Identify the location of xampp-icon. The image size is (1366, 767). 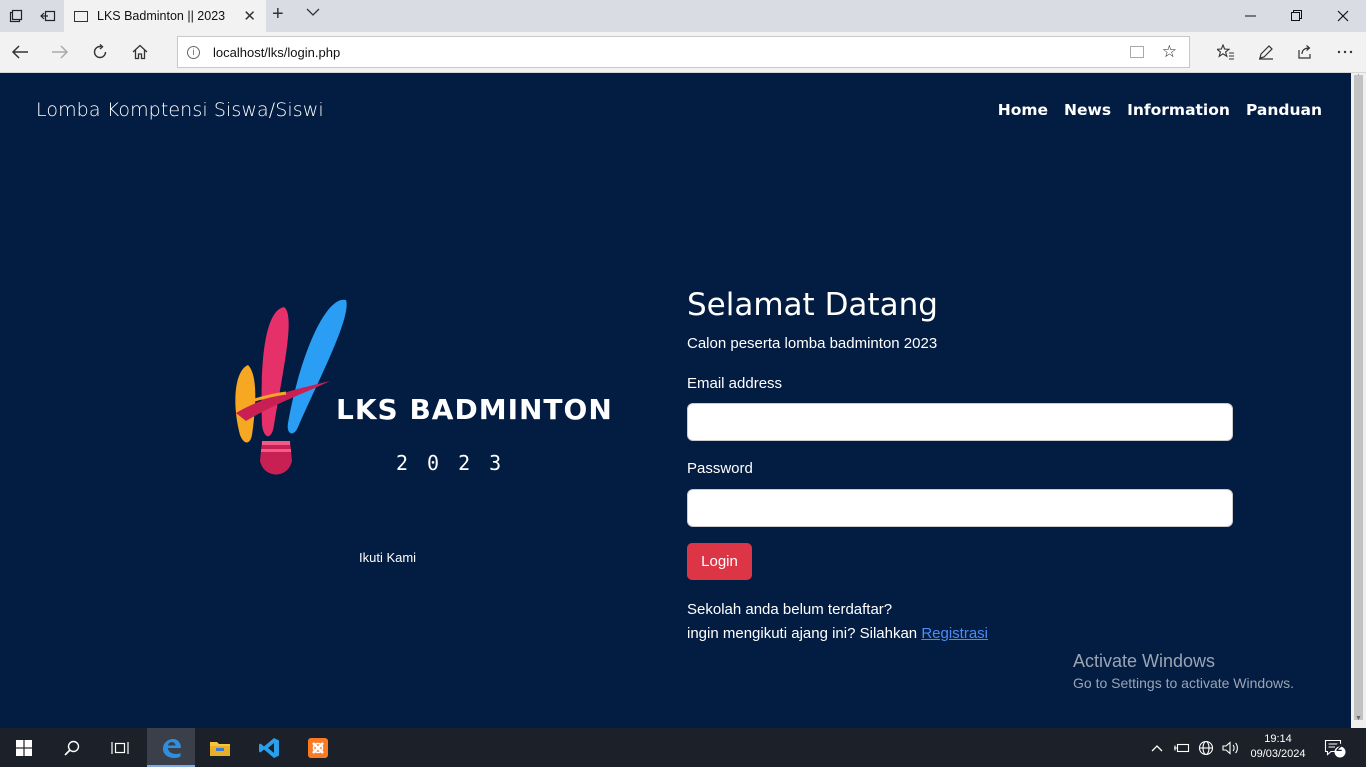
(318, 747).